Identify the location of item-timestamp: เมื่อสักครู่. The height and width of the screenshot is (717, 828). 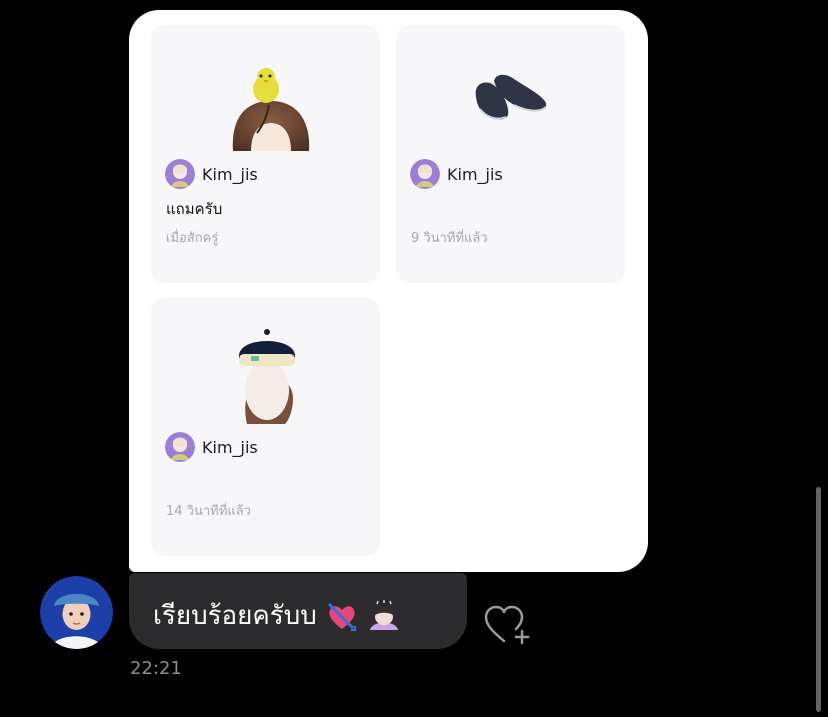
(192, 238).